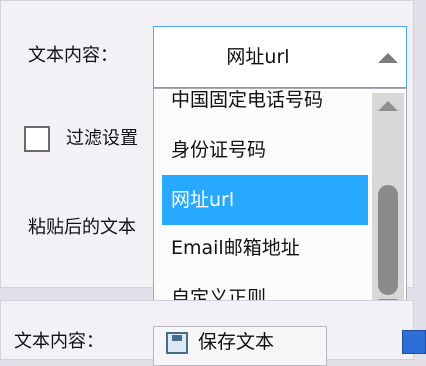 This screenshot has height=366, width=426. I want to click on combobox-selected-value: 网址url, so click(258, 57).